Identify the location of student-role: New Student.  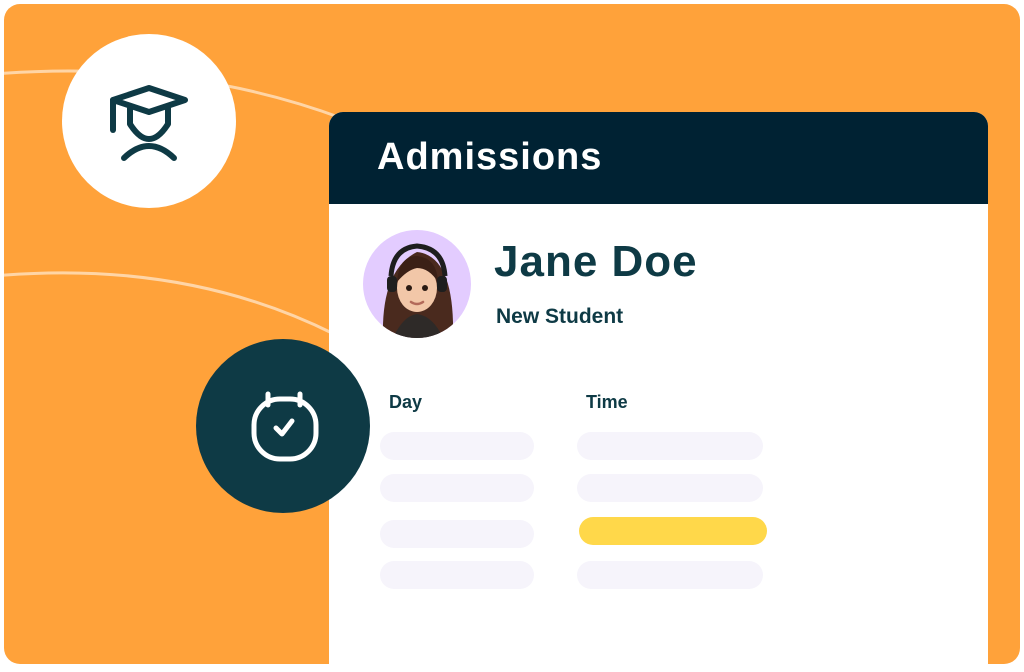
(560, 316).